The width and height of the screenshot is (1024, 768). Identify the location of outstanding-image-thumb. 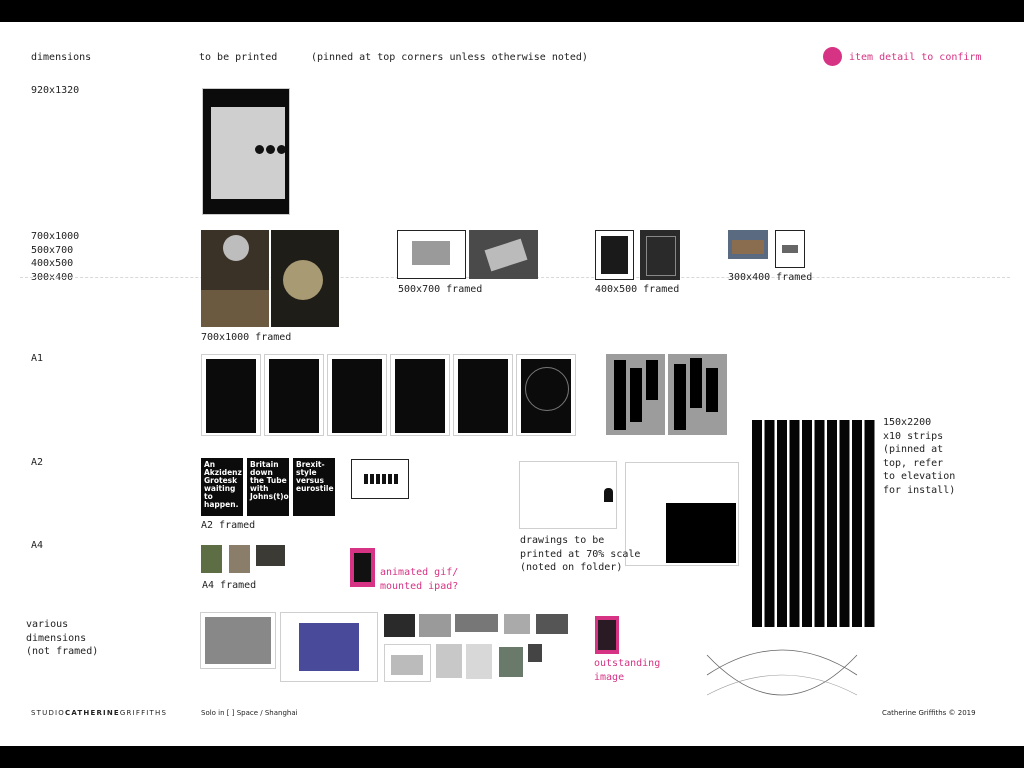
(607, 635).